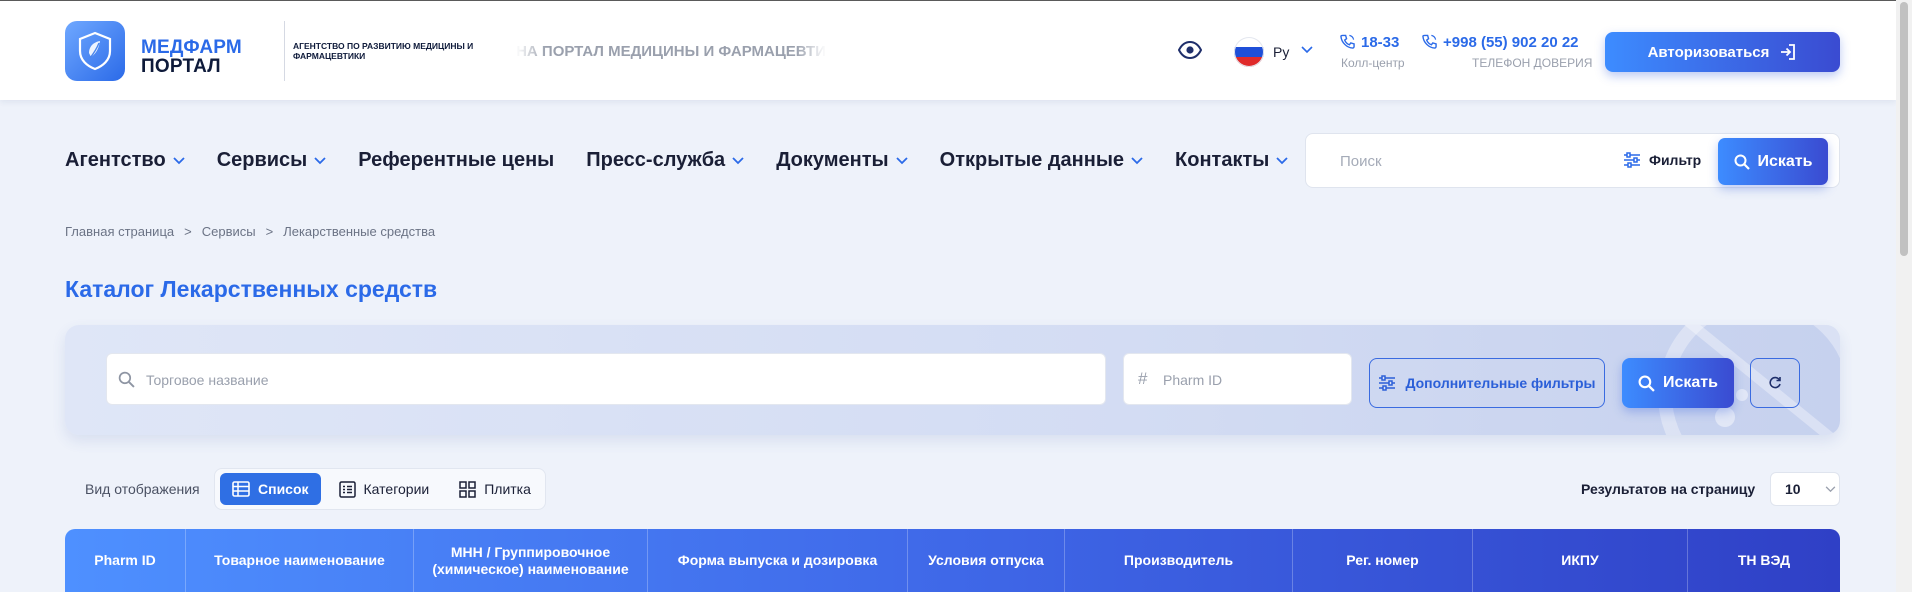  Describe the element at coordinates (347, 489) in the screenshot. I see `categories-icon` at that location.